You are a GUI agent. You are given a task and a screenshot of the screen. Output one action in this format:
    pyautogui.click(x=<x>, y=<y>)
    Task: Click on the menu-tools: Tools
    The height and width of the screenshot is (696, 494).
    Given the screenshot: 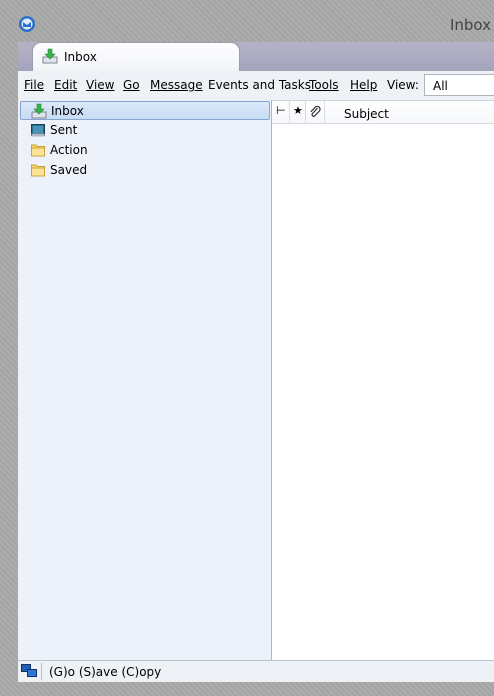 What is the action you would take?
    pyautogui.click(x=324, y=85)
    